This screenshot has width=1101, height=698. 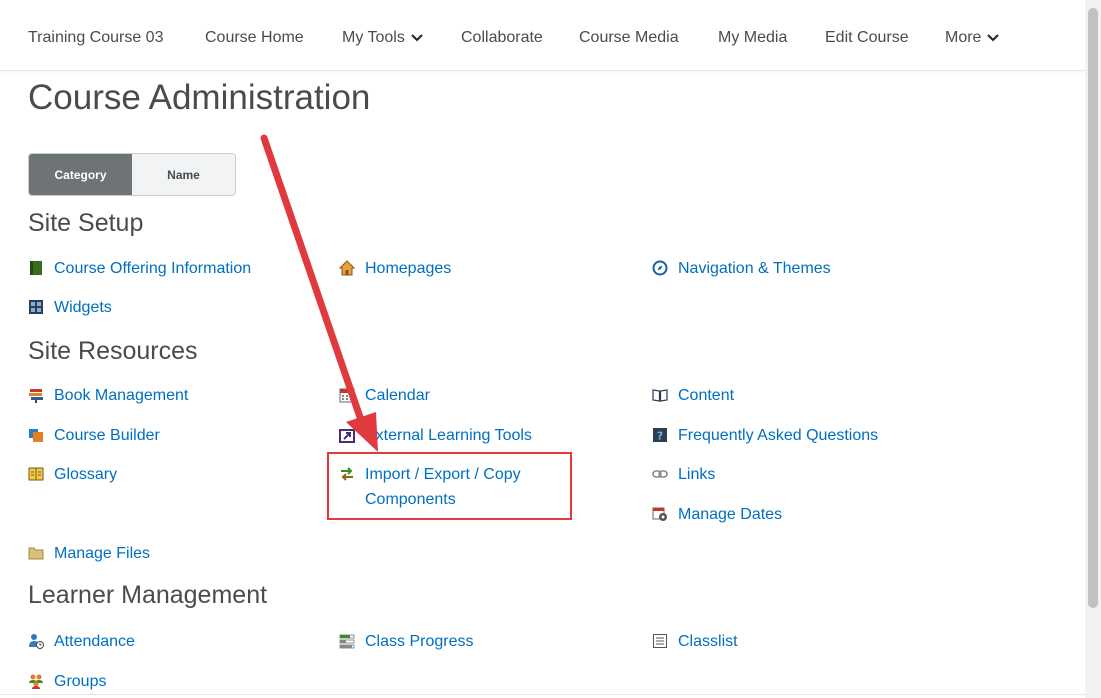 What do you see at coordinates (36, 641) in the screenshot?
I see `attendance-icon` at bounding box center [36, 641].